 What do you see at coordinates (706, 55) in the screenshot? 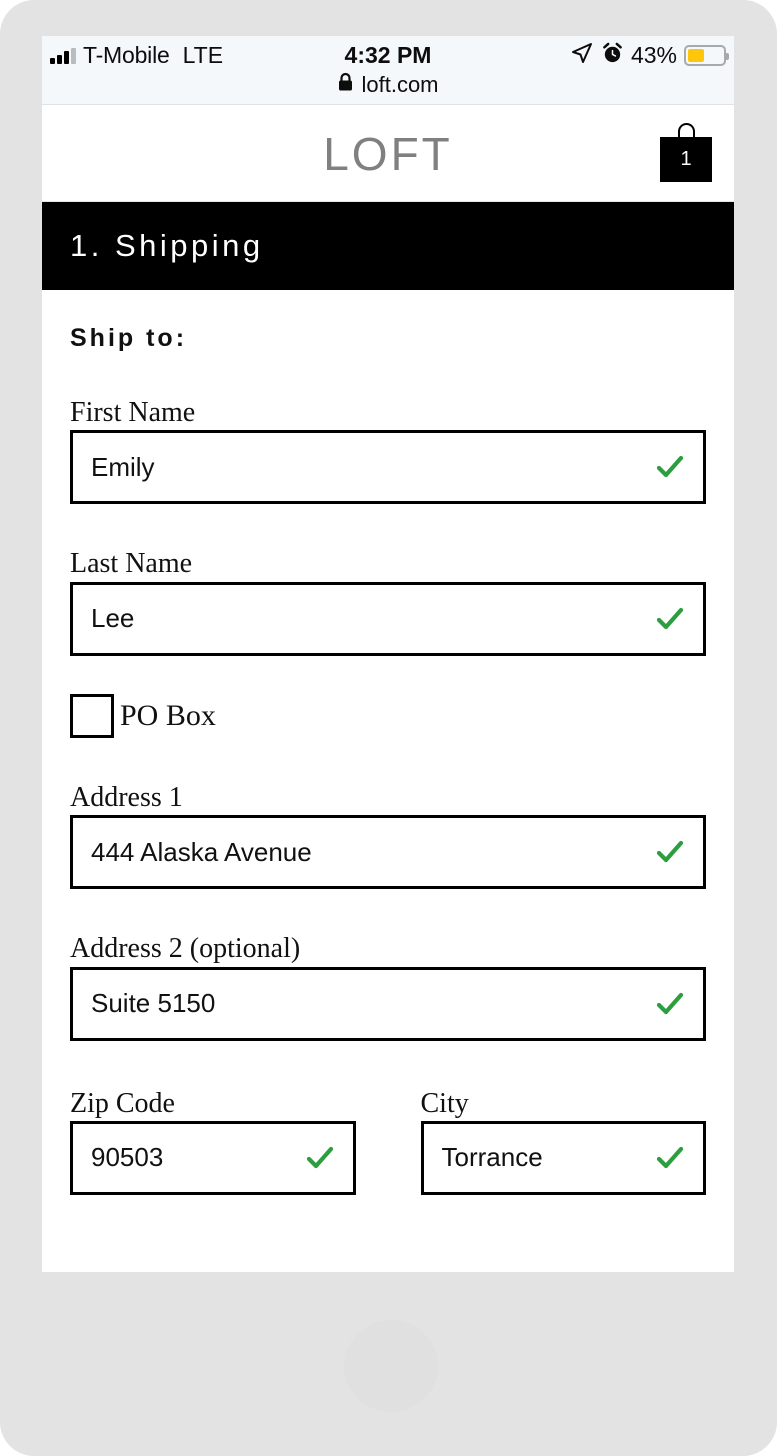
I see `battery-icon` at bounding box center [706, 55].